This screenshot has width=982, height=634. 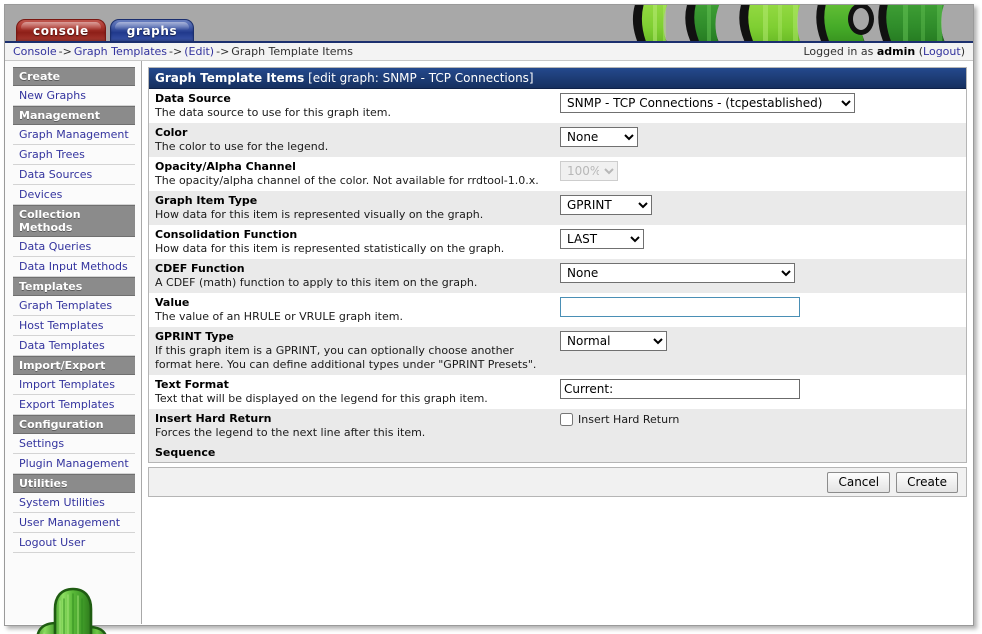 What do you see at coordinates (74, 464) in the screenshot?
I see `sidebar-item-plugin-management: Plugin Management` at bounding box center [74, 464].